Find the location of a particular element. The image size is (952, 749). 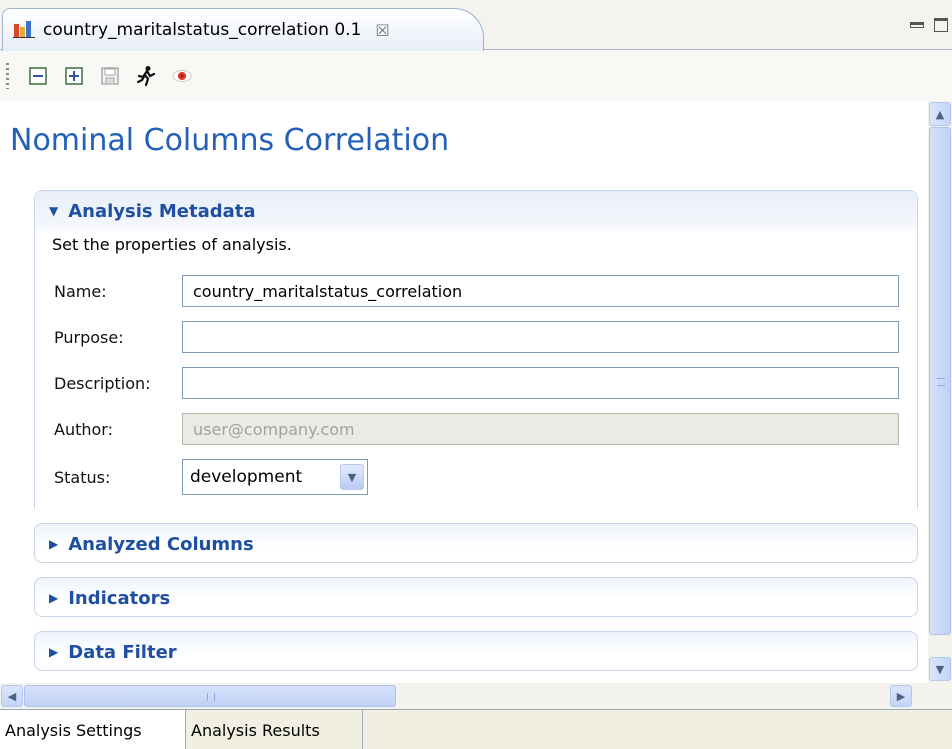

expand-all-icon is located at coordinates (74, 76).